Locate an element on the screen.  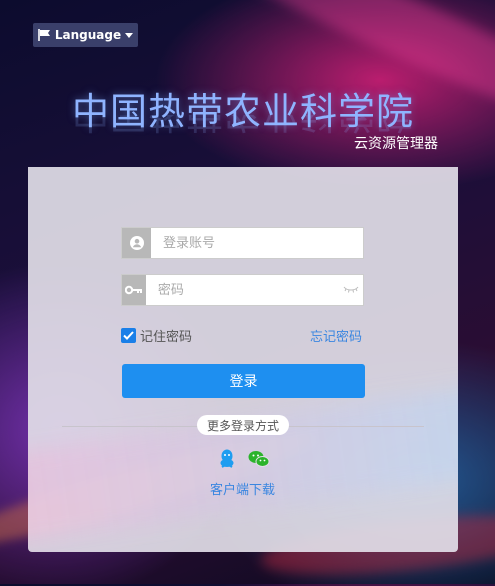
language-button: Language is located at coordinates (85, 35).